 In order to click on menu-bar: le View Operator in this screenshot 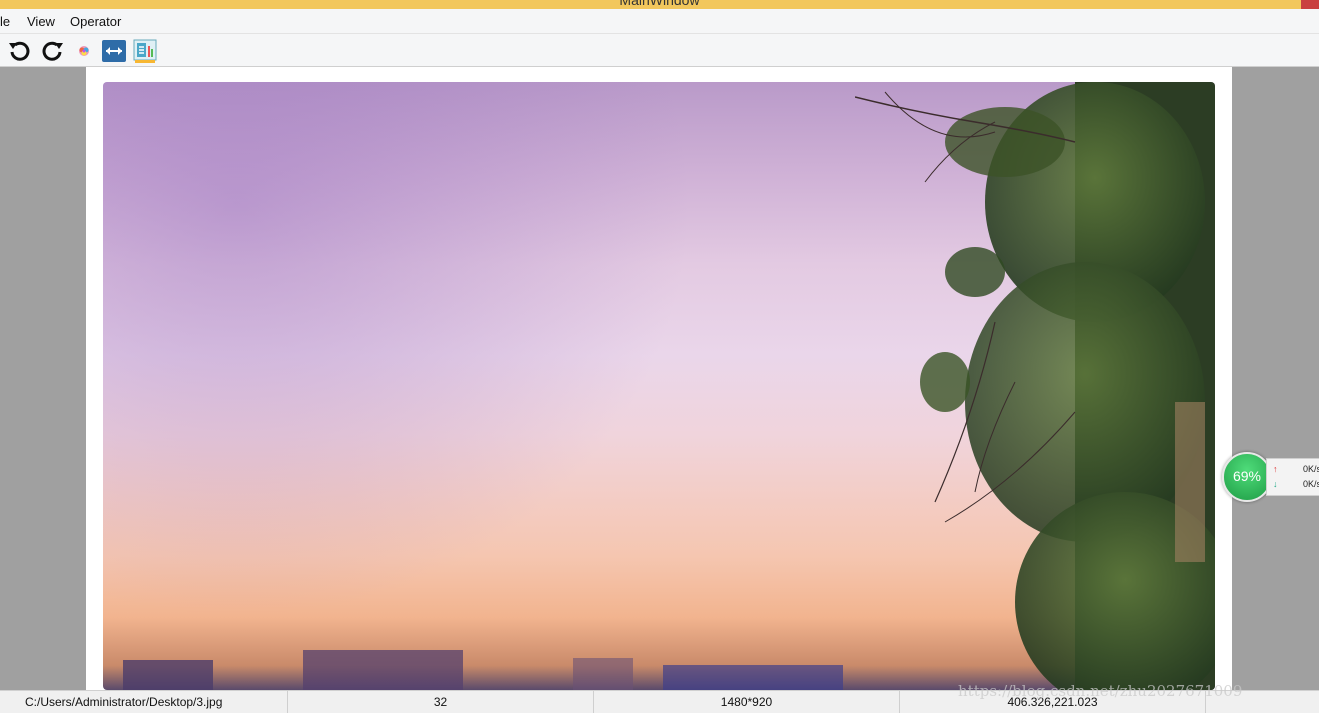, I will do `click(659, 21)`.